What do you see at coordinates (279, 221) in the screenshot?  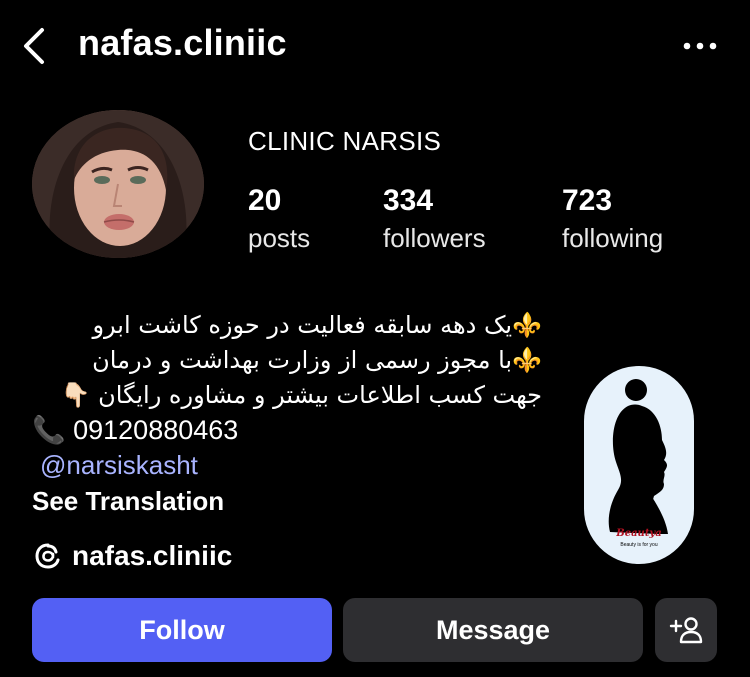 I see `posts-stat: 20 posts` at bounding box center [279, 221].